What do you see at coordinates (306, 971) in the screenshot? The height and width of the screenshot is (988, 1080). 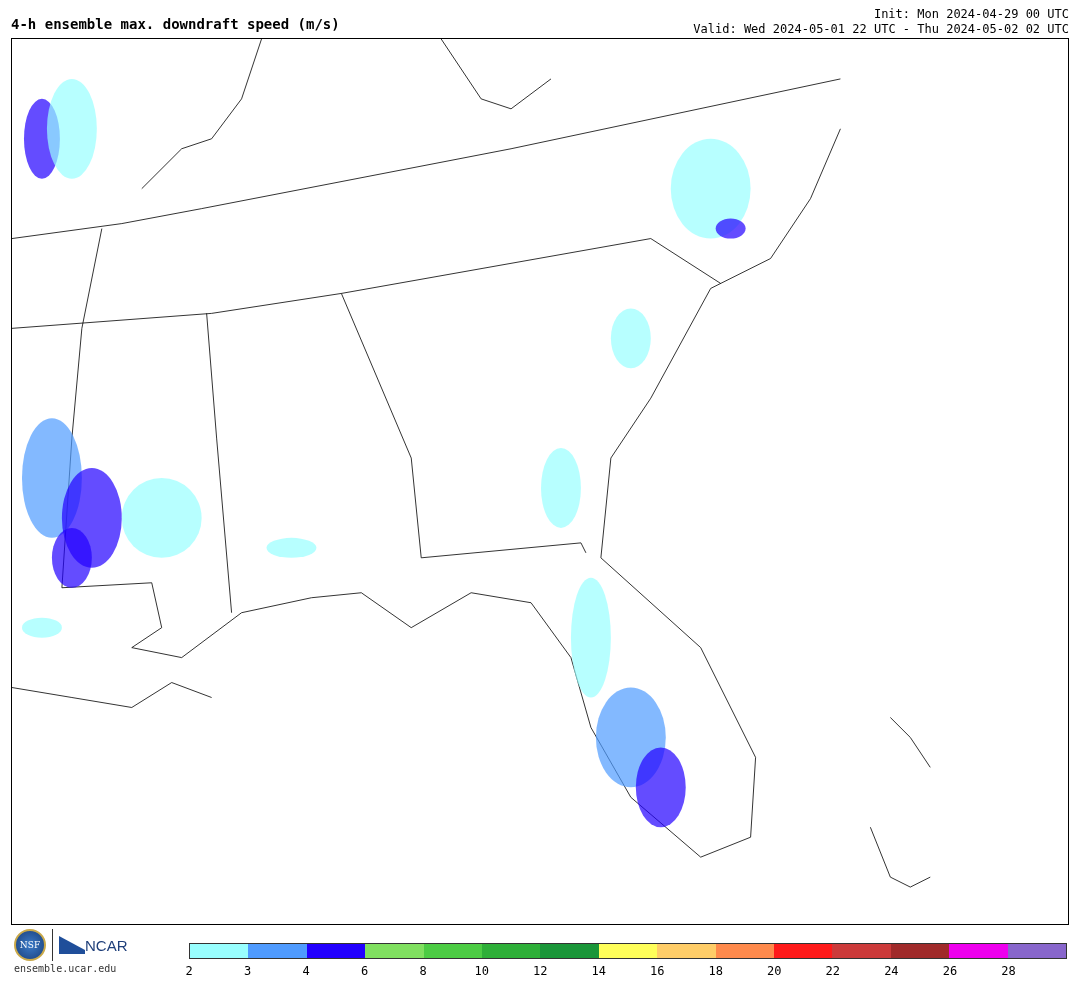 I see `scale-tick-label: 4` at bounding box center [306, 971].